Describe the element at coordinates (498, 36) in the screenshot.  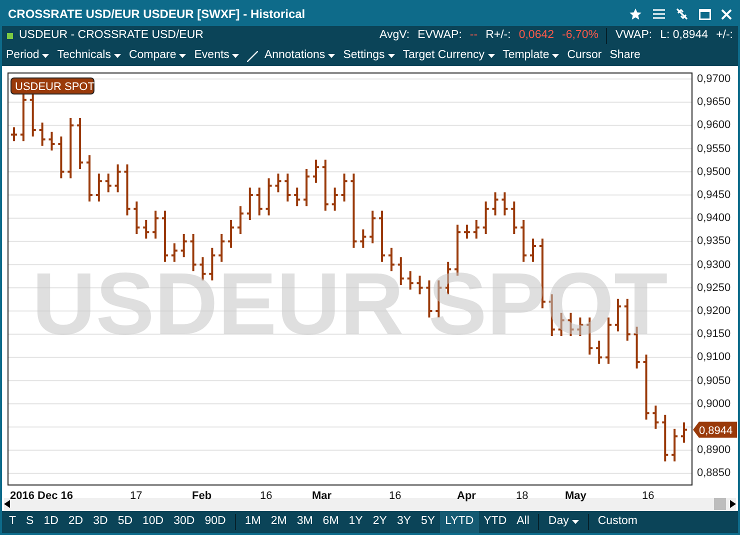
I see `stat-label: R+/-:` at that location.